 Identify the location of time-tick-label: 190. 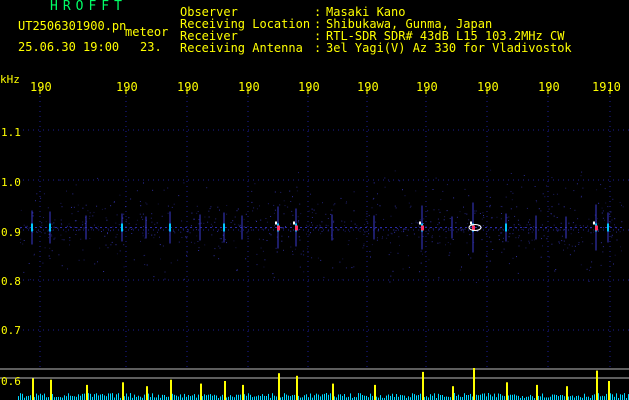
(41, 87).